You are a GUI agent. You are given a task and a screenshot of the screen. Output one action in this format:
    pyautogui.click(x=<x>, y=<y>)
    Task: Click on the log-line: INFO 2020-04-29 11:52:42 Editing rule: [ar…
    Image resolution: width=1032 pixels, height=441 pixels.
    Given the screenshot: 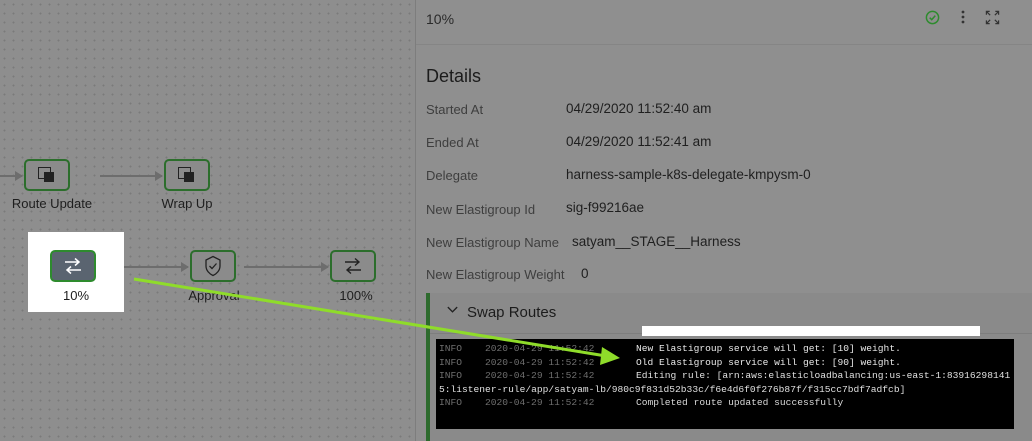 What is the action you would take?
    pyautogui.click(x=726, y=382)
    